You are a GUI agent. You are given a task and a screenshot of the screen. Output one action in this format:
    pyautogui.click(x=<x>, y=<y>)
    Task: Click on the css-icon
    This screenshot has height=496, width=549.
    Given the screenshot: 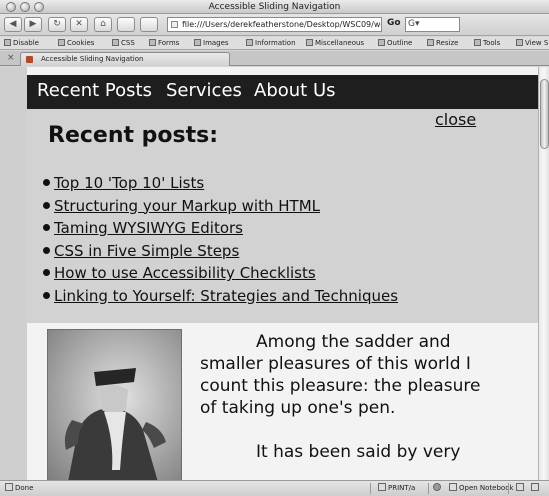 What is the action you would take?
    pyautogui.click(x=115, y=42)
    